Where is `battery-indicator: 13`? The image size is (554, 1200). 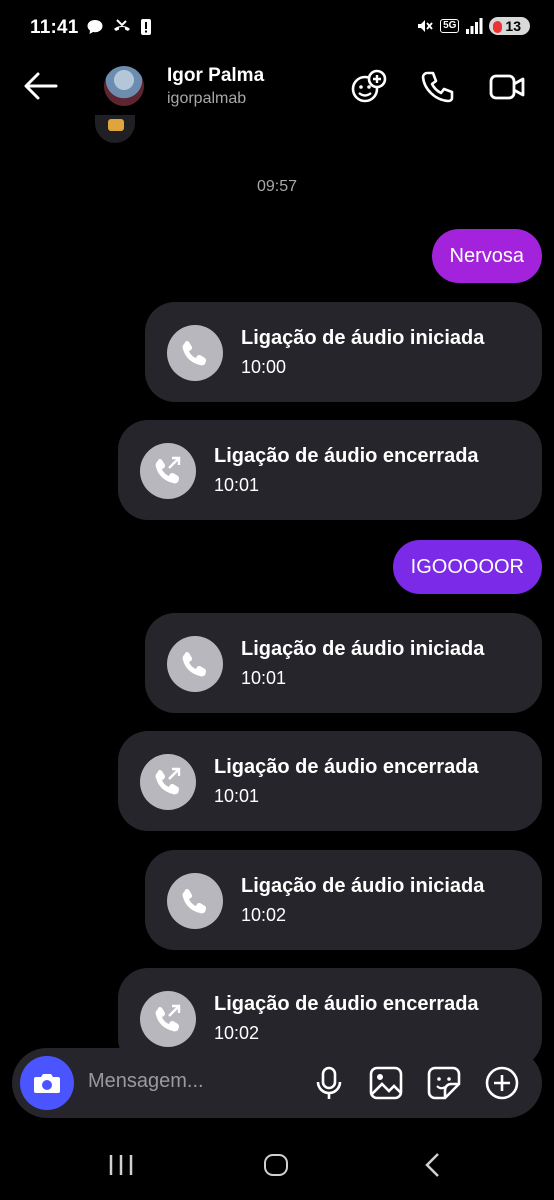
battery-indicator: 13 is located at coordinates (509, 26).